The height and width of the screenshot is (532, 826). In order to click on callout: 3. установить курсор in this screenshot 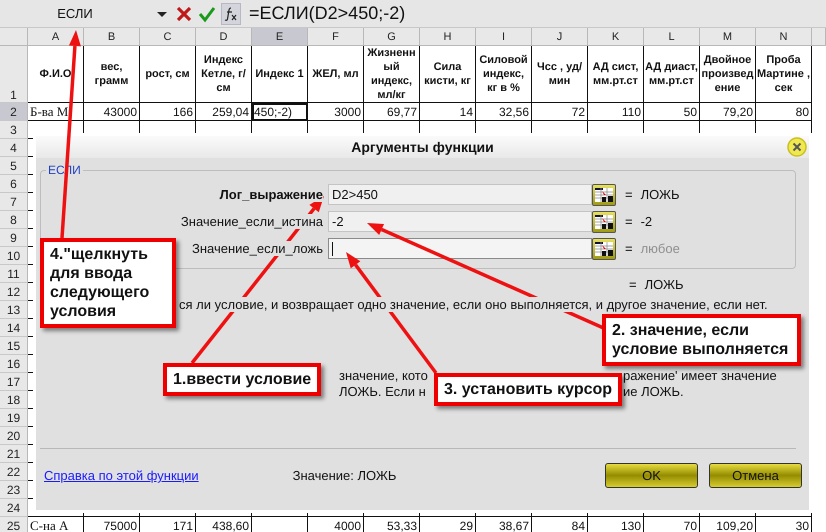, I will do `click(528, 389)`.